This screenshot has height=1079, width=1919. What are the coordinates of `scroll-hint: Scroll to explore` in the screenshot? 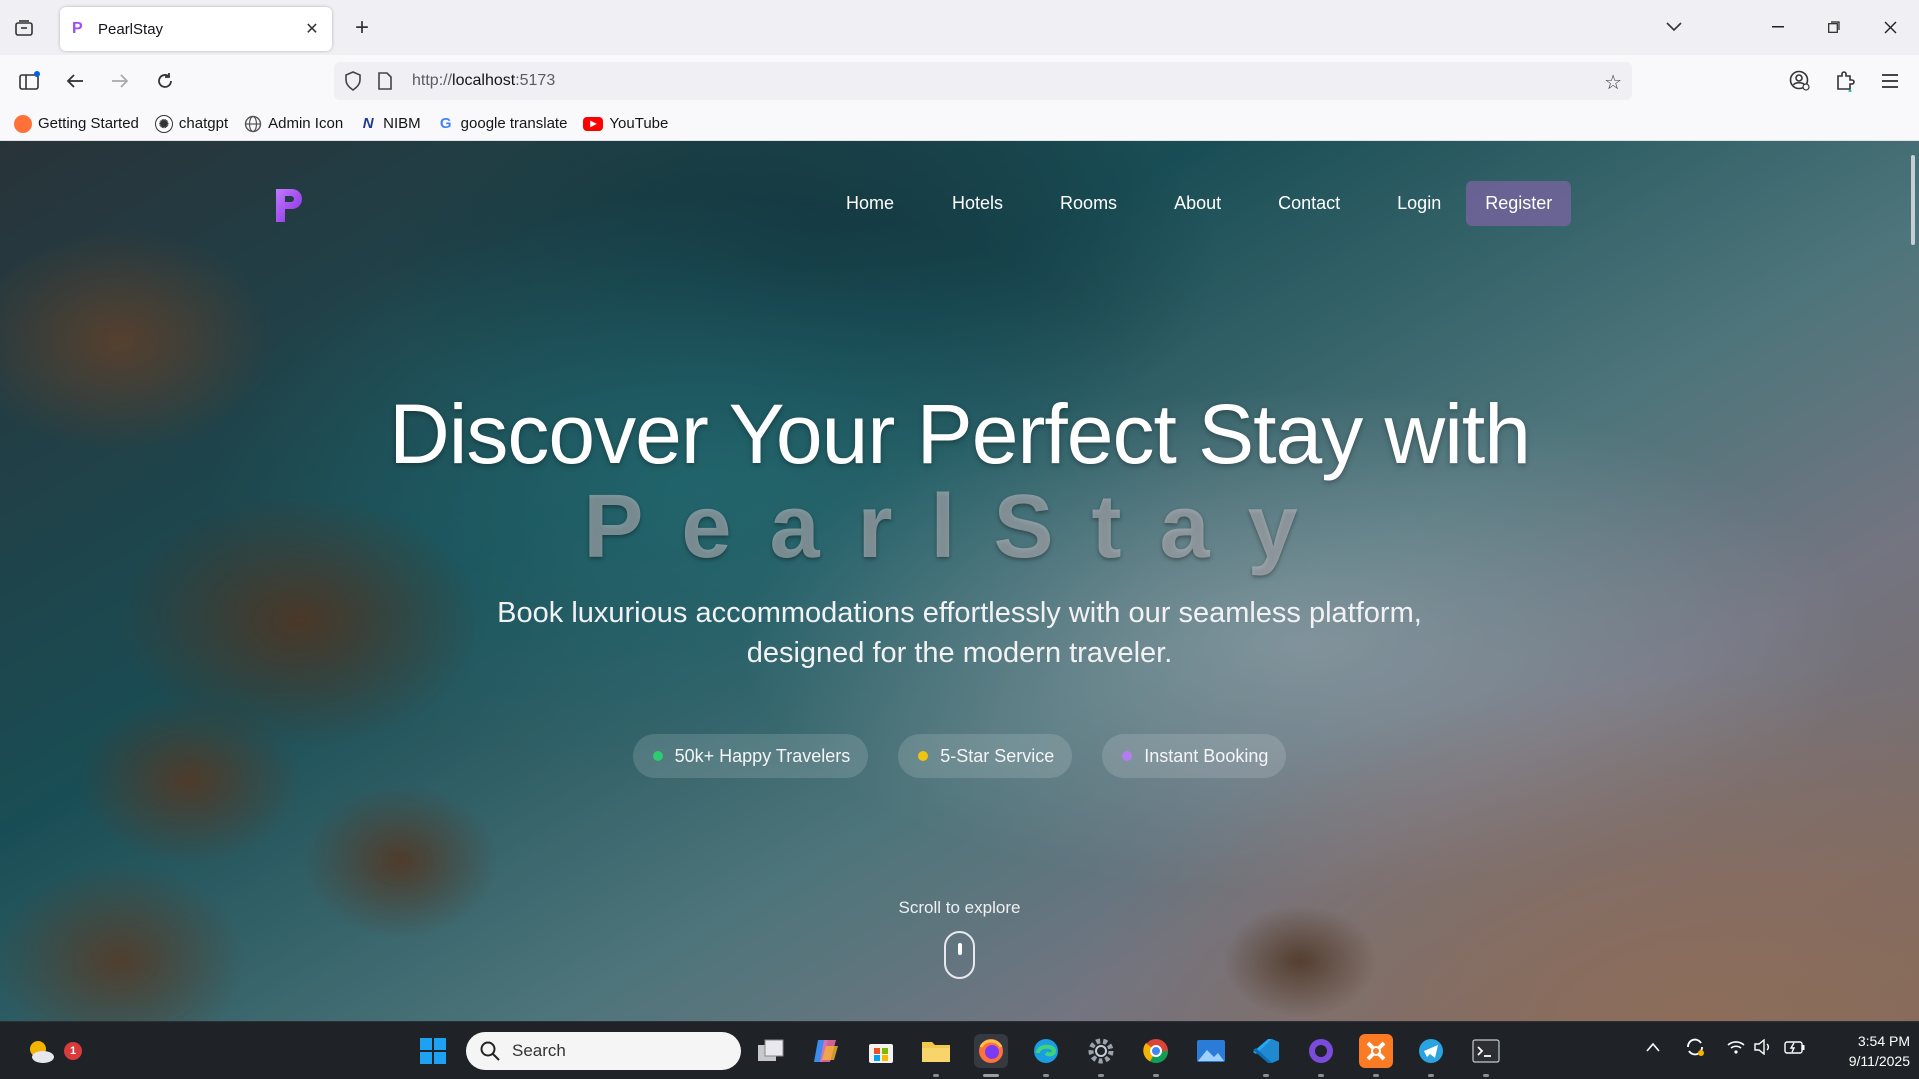 It's located at (959, 907).